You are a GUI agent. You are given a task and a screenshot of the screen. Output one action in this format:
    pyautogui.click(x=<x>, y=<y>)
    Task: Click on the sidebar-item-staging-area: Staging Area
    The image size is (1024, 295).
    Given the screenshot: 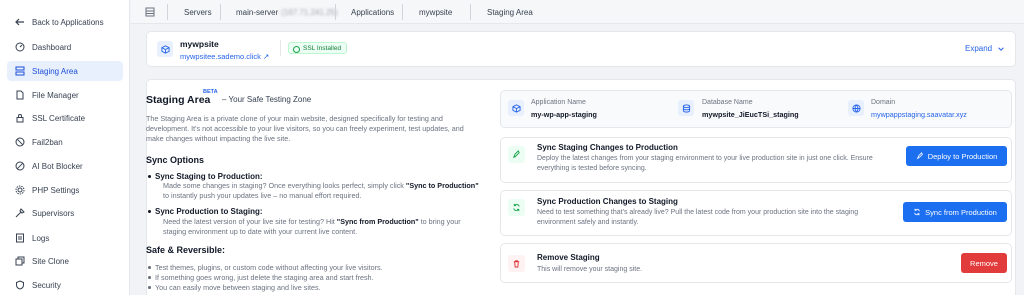 What is the action you would take?
    pyautogui.click(x=65, y=71)
    